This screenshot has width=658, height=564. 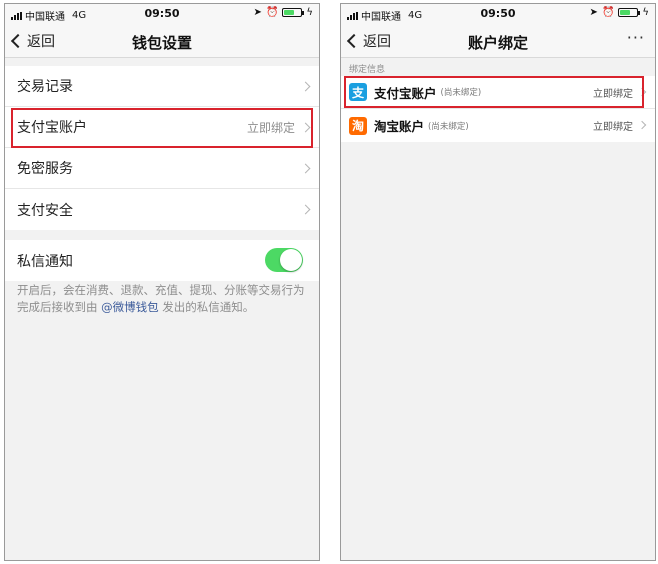 What do you see at coordinates (284, 260) in the screenshot?
I see `notification-toggle` at bounding box center [284, 260].